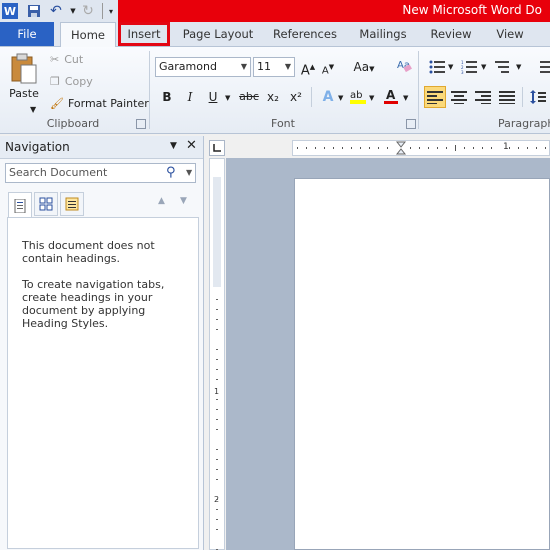  Describe the element at coordinates (100, 173) in the screenshot. I see `search-document-input: Search Document ⚲ ▼` at that location.